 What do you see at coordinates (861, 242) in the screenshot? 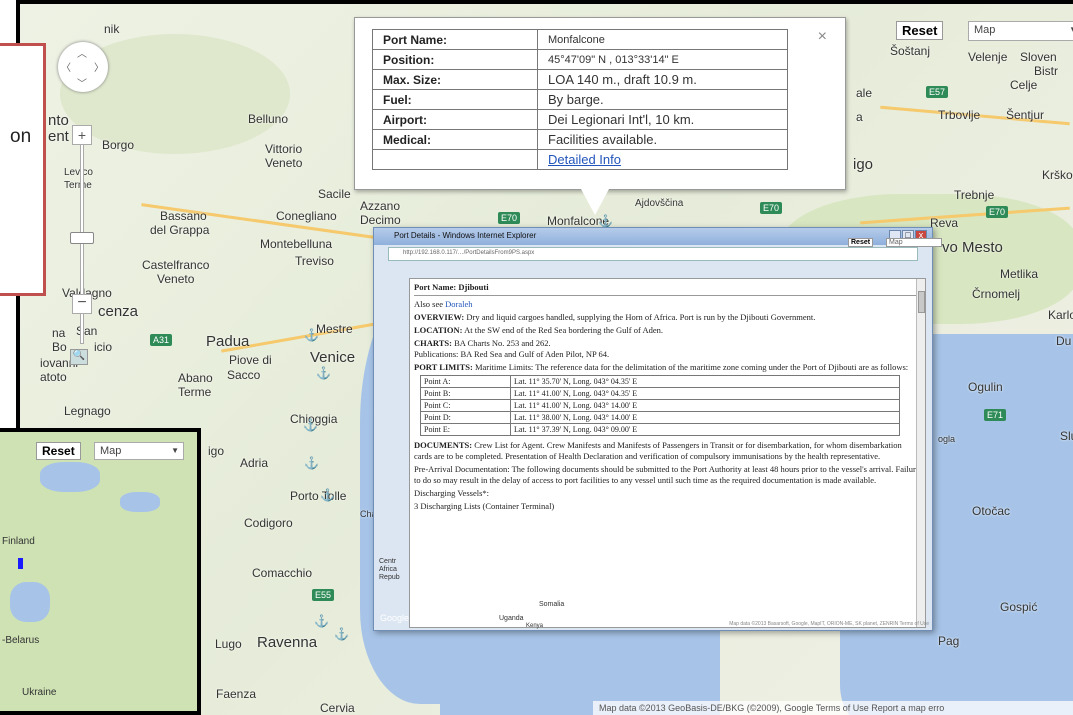
I see `inner-reset-button: Reset` at bounding box center [861, 242].